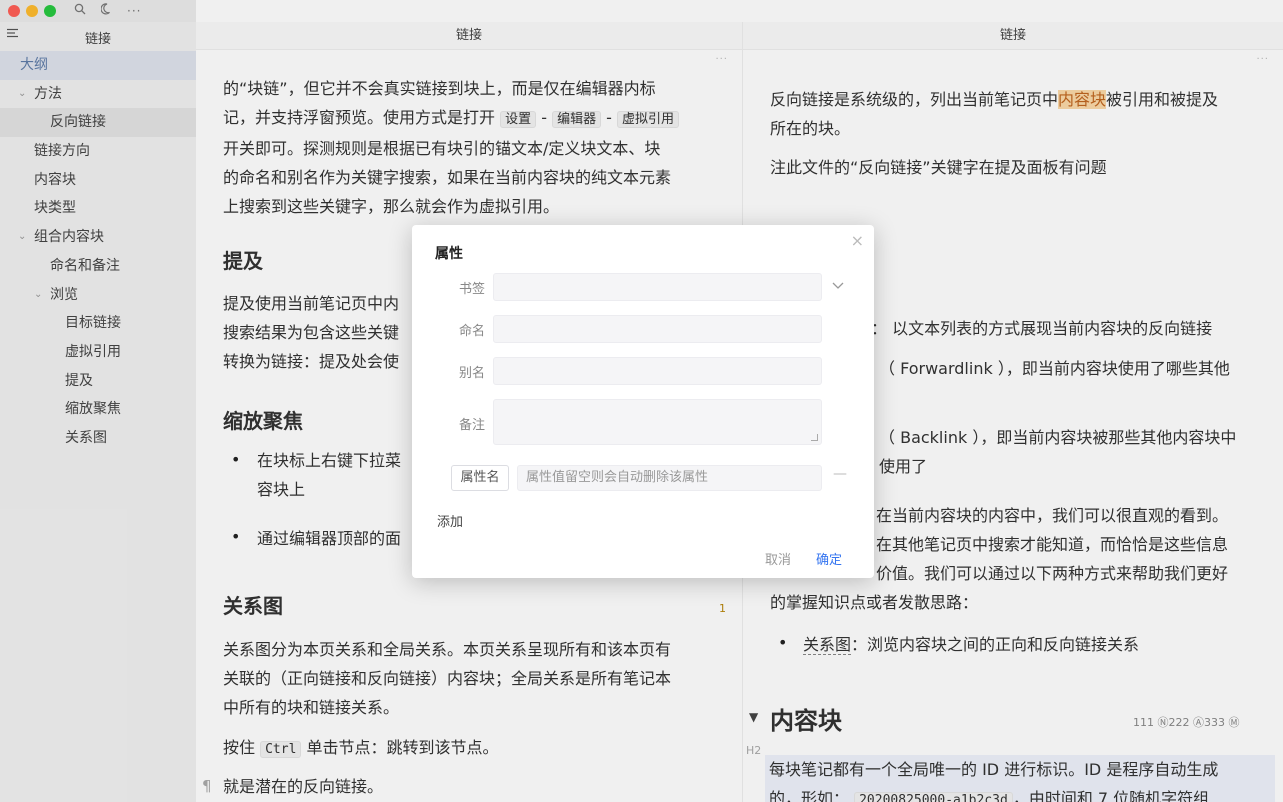 The image size is (1283, 802). What do you see at coordinates (814, 437) in the screenshot?
I see `resize-handle-icon` at bounding box center [814, 437].